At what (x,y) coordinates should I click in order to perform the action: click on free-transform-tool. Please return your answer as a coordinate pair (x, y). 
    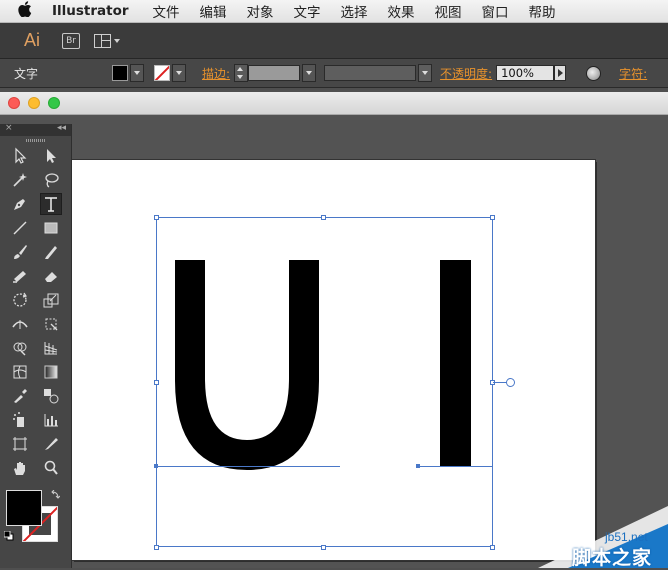
    Looking at the image, I should click on (51, 324).